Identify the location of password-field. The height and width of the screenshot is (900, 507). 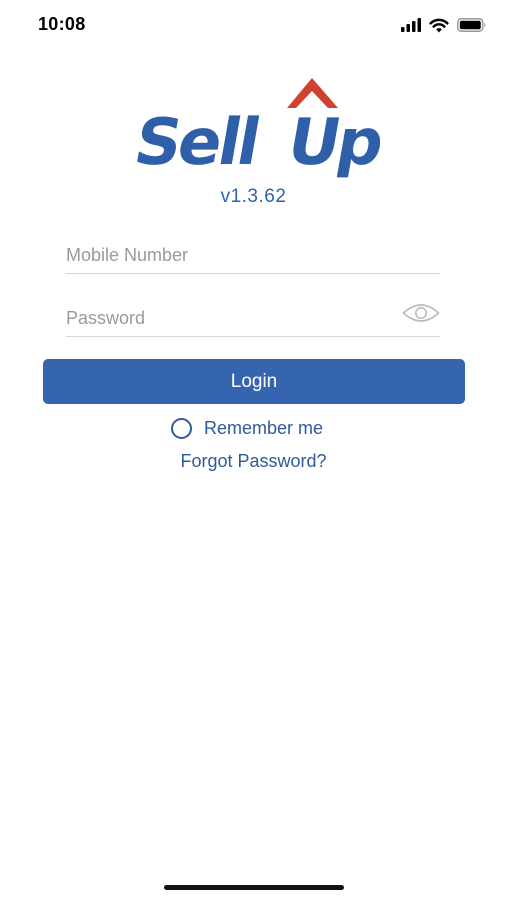
(253, 319).